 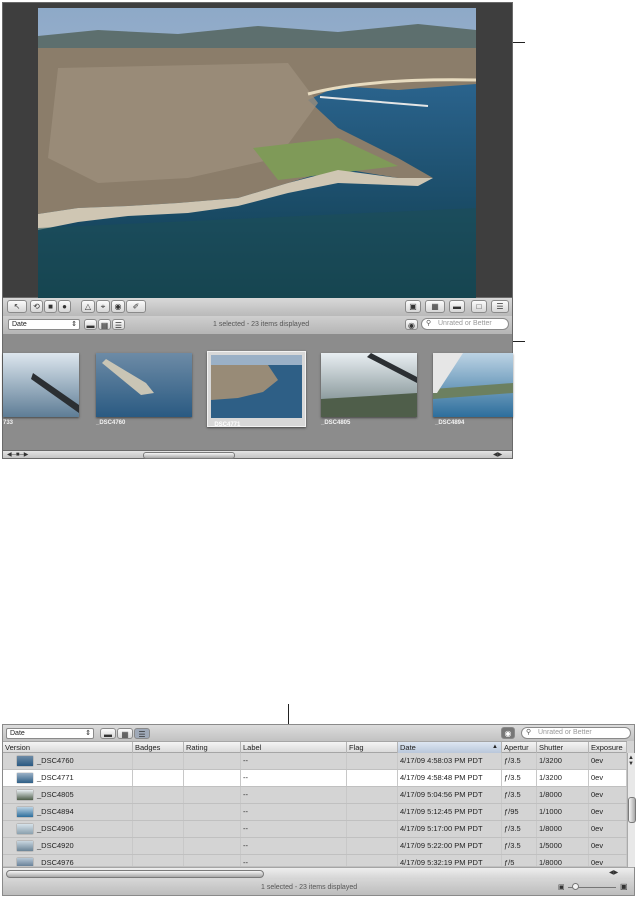 I want to click on cell-shutter: 1/3200, so click(x=563, y=761).